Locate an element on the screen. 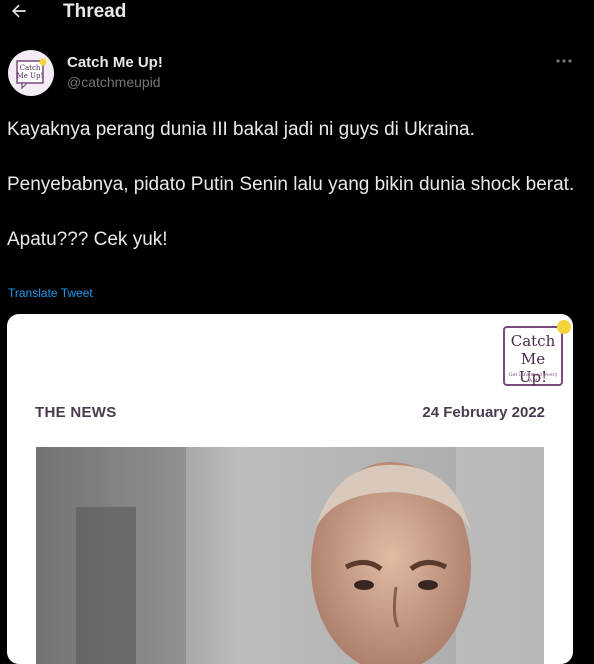 The width and height of the screenshot is (594, 664). more-horizontal-icon is located at coordinates (564, 61).